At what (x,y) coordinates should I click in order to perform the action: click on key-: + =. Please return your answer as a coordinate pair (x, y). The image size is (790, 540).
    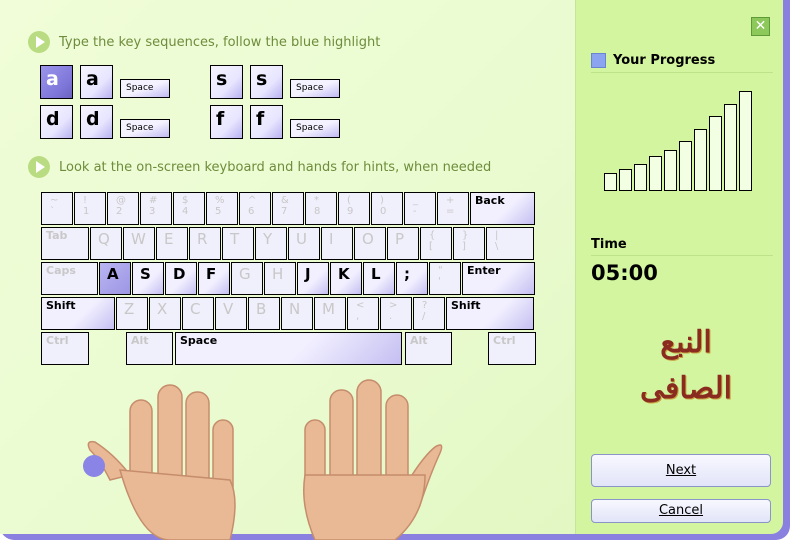
    Looking at the image, I should click on (453, 208).